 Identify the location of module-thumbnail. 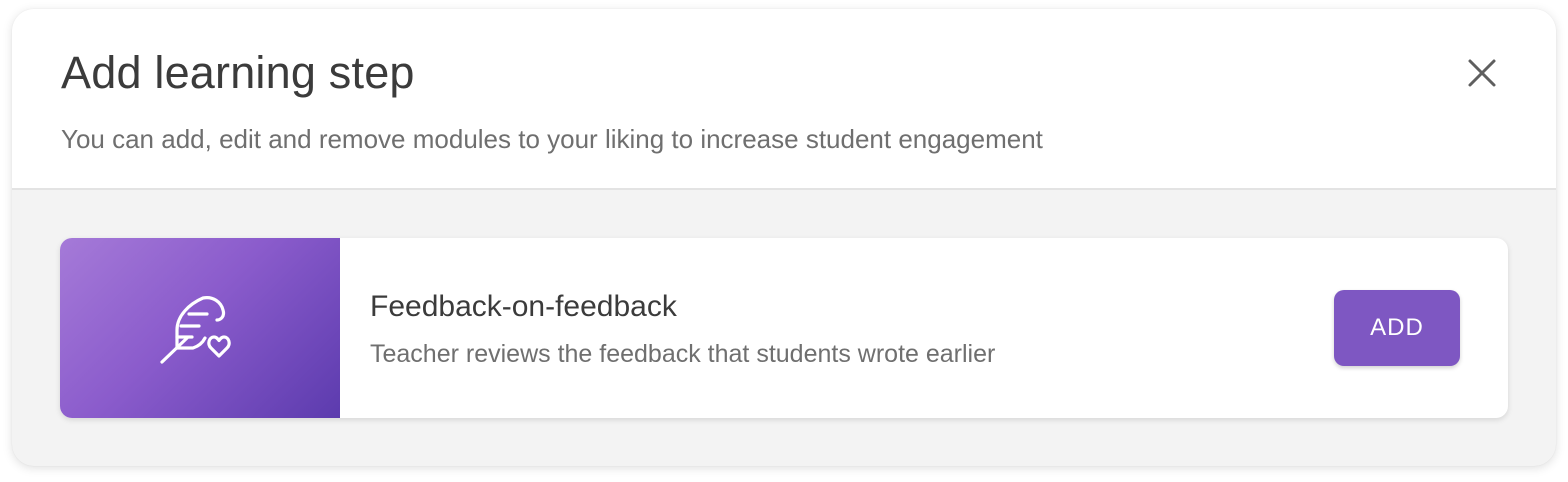
(200, 328).